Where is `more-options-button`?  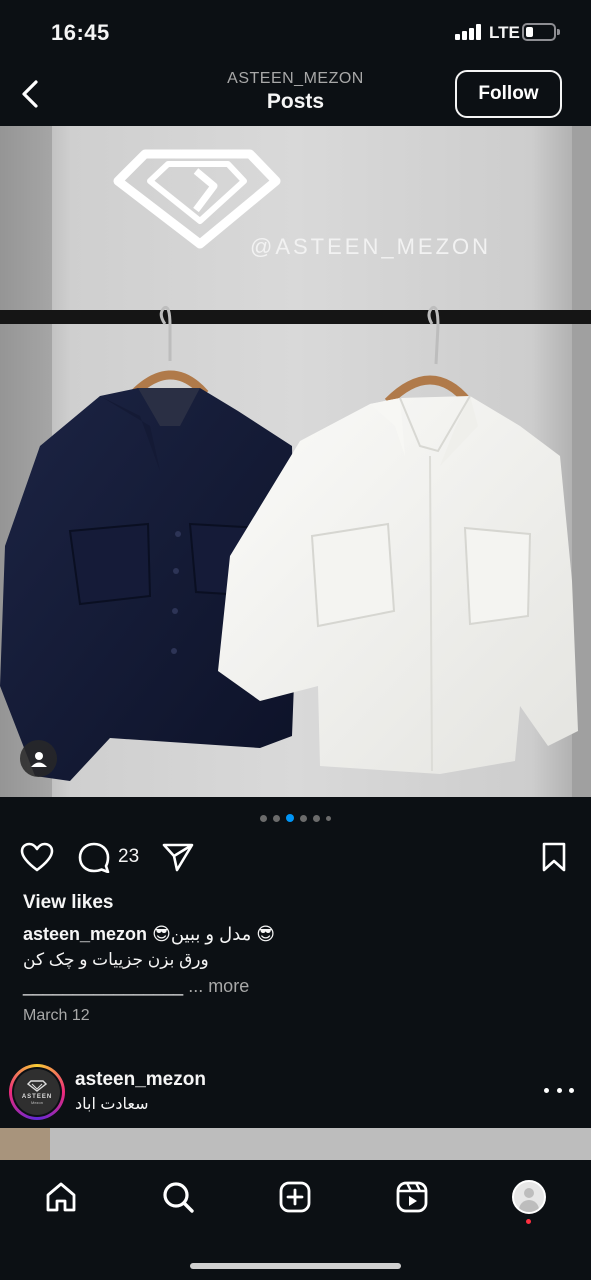
more-options-button is located at coordinates (559, 1090).